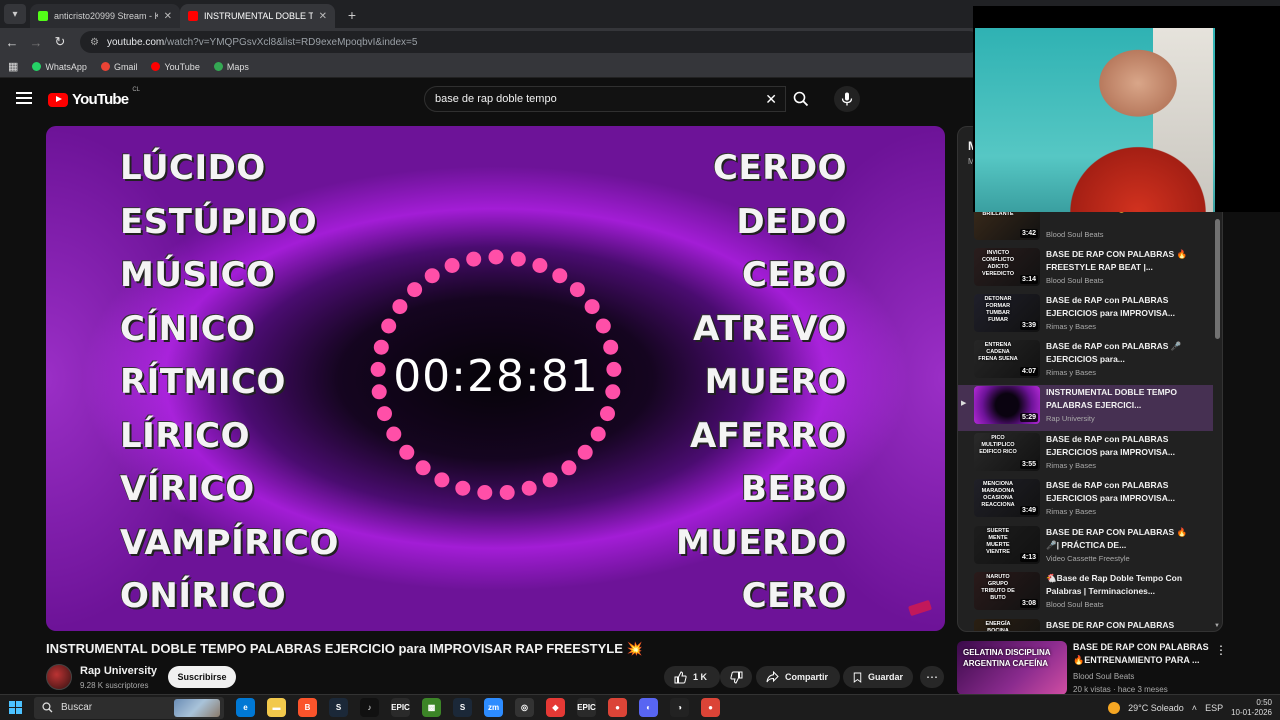  What do you see at coordinates (231, 67) in the screenshot?
I see `bookmark-maps: Maps` at bounding box center [231, 67].